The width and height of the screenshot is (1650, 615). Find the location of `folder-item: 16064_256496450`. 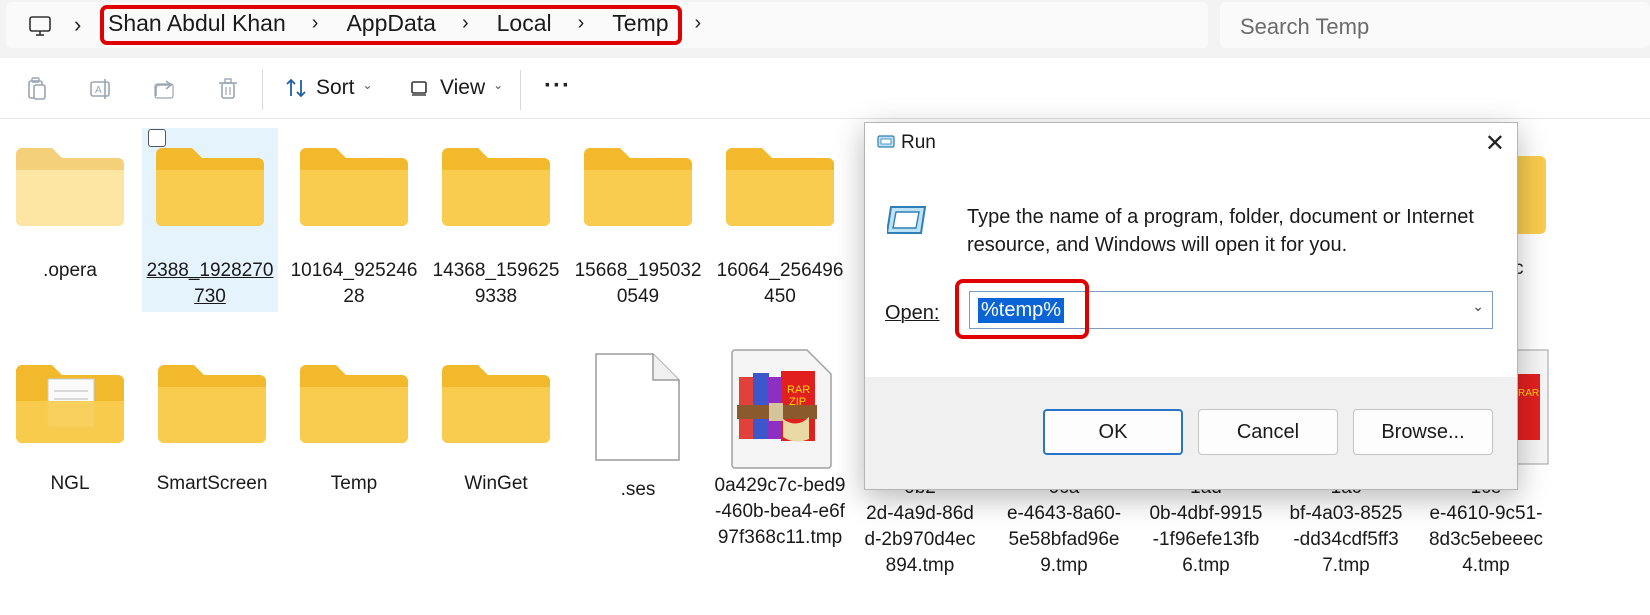

folder-item: 16064_256496450 is located at coordinates (780, 220).